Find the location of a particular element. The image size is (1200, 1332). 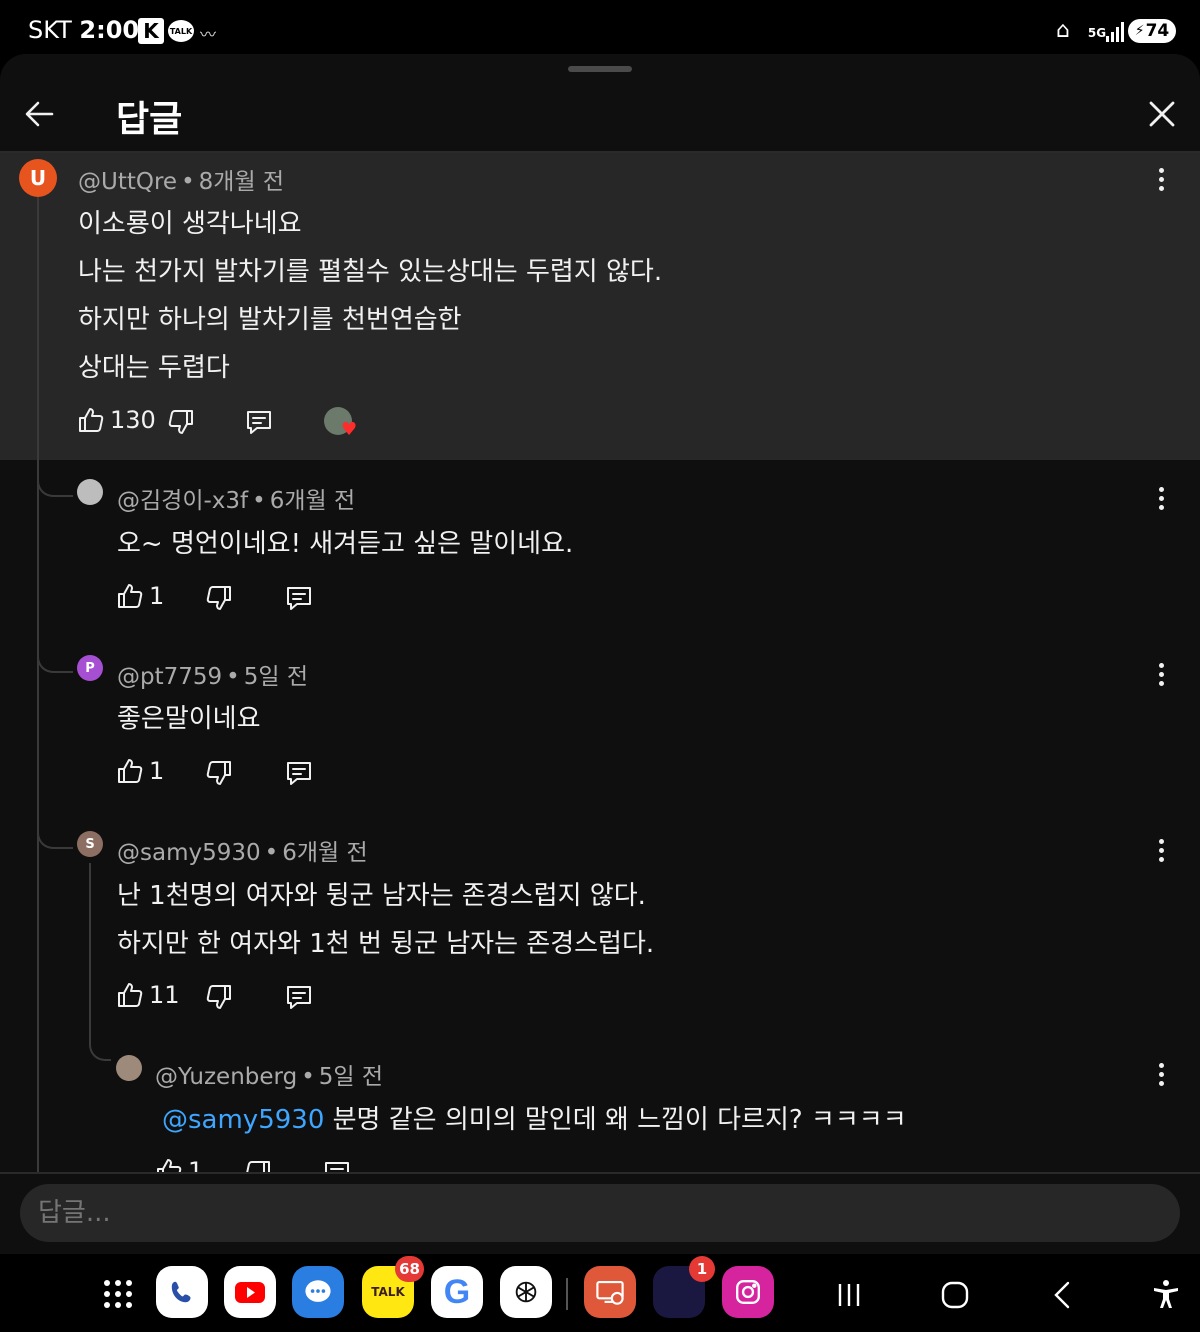

comment-meta: @UttQre • 8개월 전 is located at coordinates (181, 179).